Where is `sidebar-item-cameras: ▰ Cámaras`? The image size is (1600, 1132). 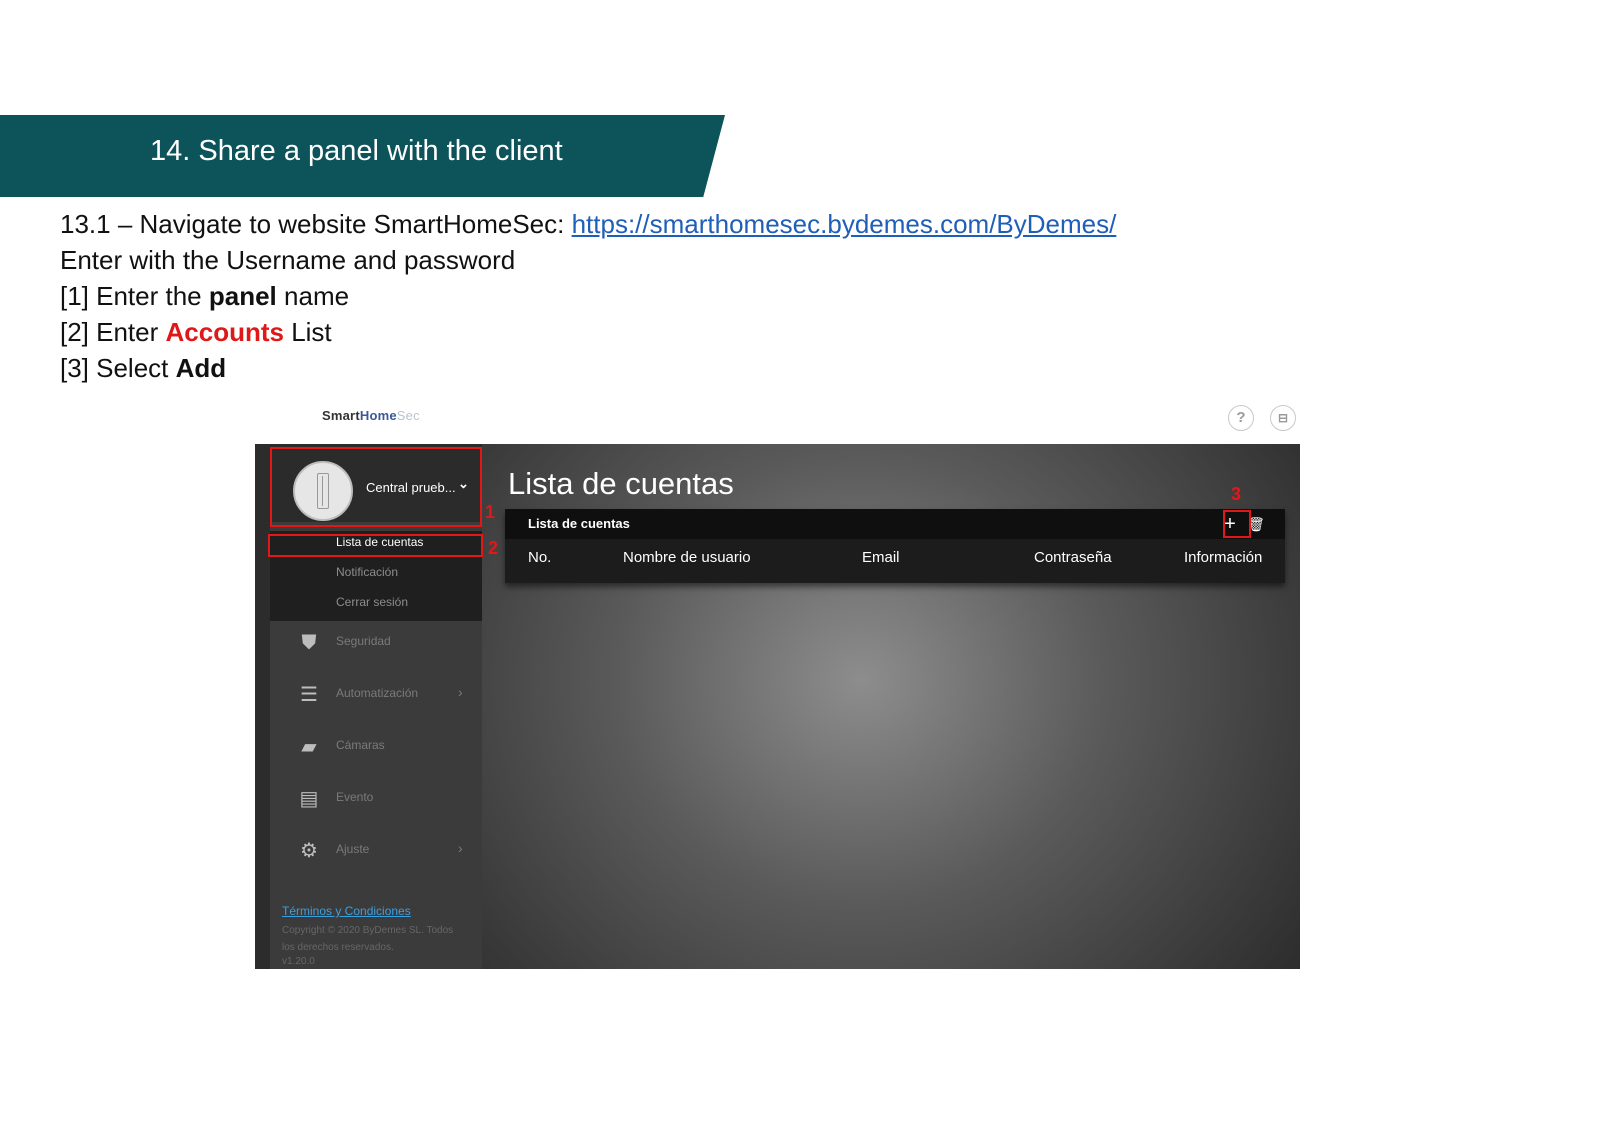
sidebar-item-cameras: ▰ Cámaras is located at coordinates (376, 748).